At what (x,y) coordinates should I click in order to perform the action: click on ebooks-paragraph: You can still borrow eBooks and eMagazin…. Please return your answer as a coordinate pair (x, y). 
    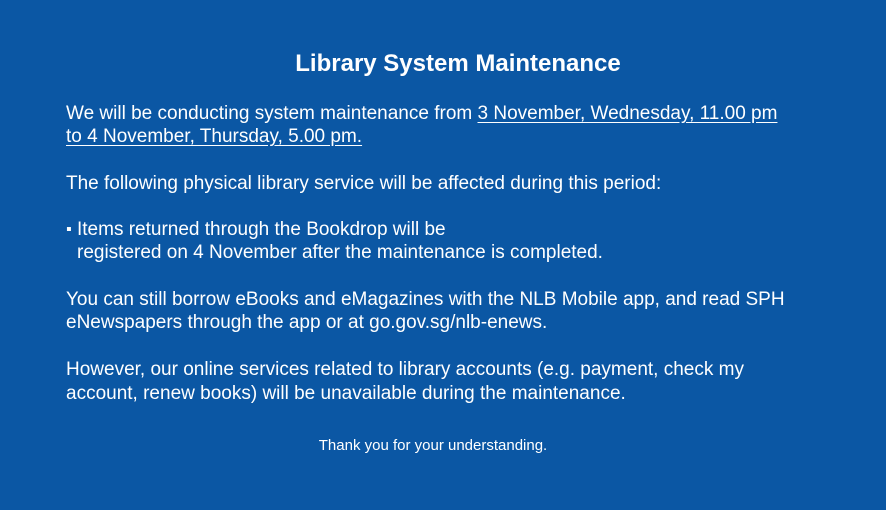
    Looking at the image, I should click on (456, 311).